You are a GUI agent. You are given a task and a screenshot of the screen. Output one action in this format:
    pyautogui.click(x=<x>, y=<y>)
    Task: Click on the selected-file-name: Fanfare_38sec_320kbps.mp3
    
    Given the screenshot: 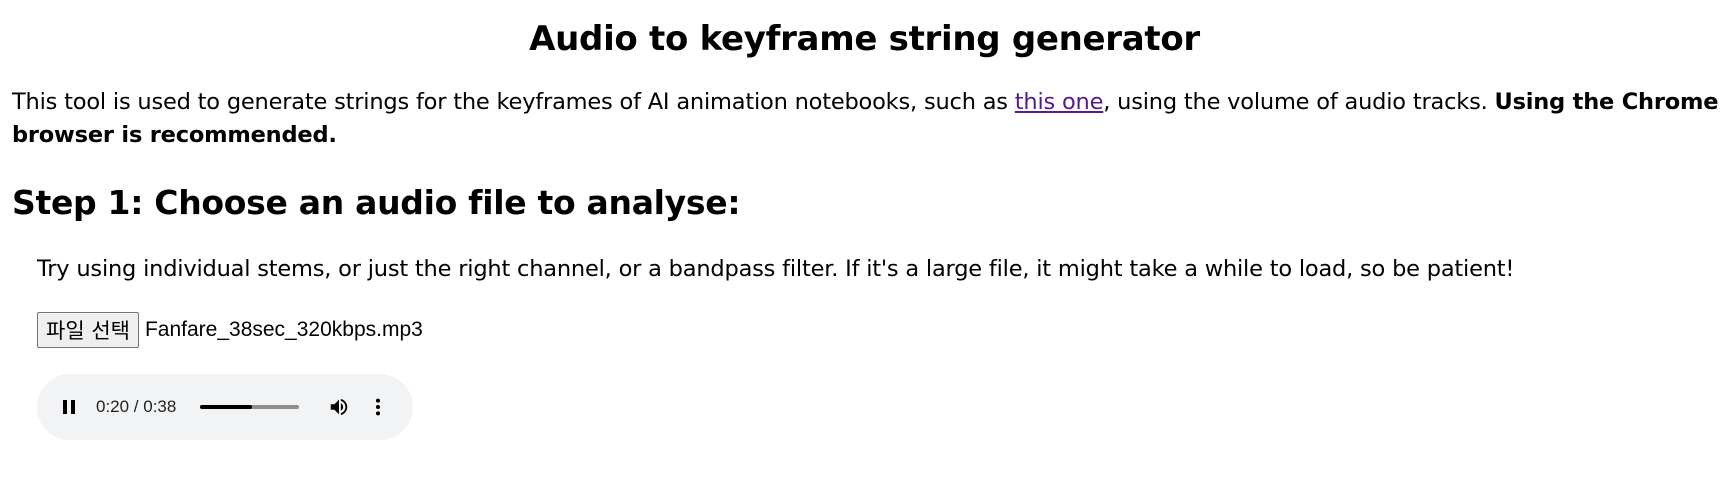 What is the action you would take?
    pyautogui.click(x=283, y=329)
    